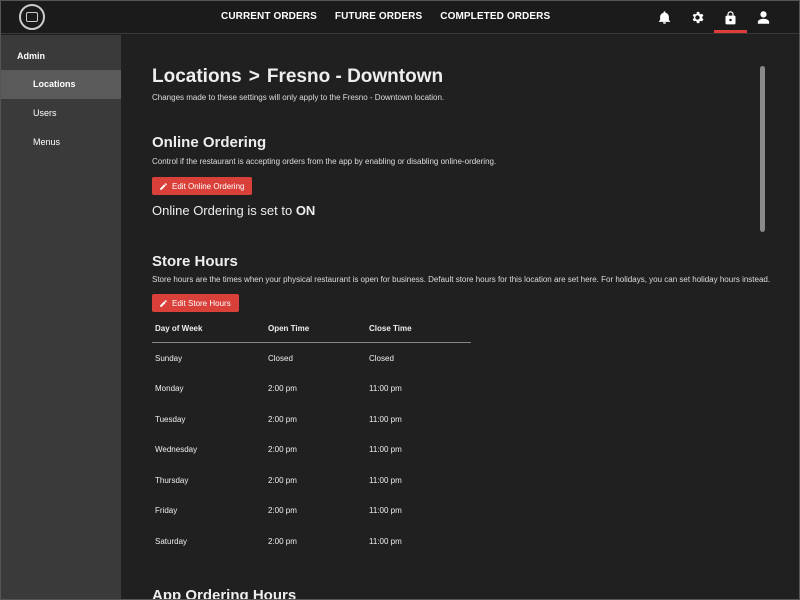  I want to click on sidebar-item-users: Users, so click(60, 113).